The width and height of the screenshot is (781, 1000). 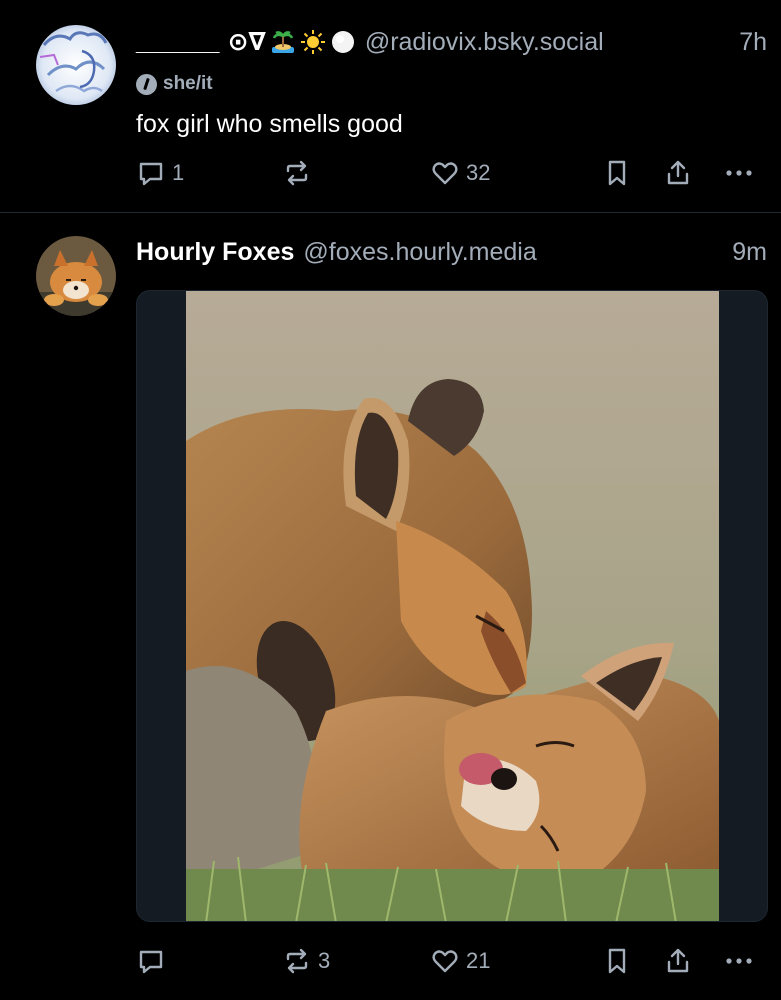 What do you see at coordinates (324, 960) in the screenshot?
I see `repost-count: 3` at bounding box center [324, 960].